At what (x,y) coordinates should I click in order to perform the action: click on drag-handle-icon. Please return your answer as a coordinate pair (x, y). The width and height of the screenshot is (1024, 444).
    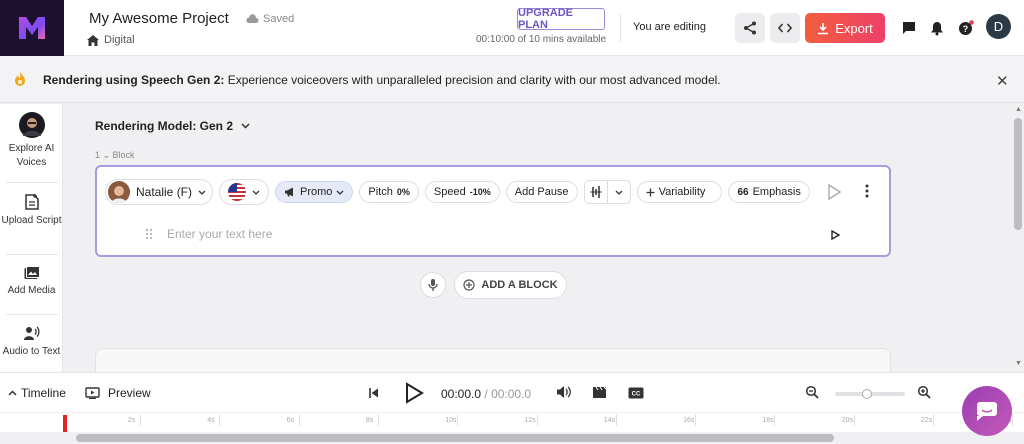
    Looking at the image, I should click on (149, 236).